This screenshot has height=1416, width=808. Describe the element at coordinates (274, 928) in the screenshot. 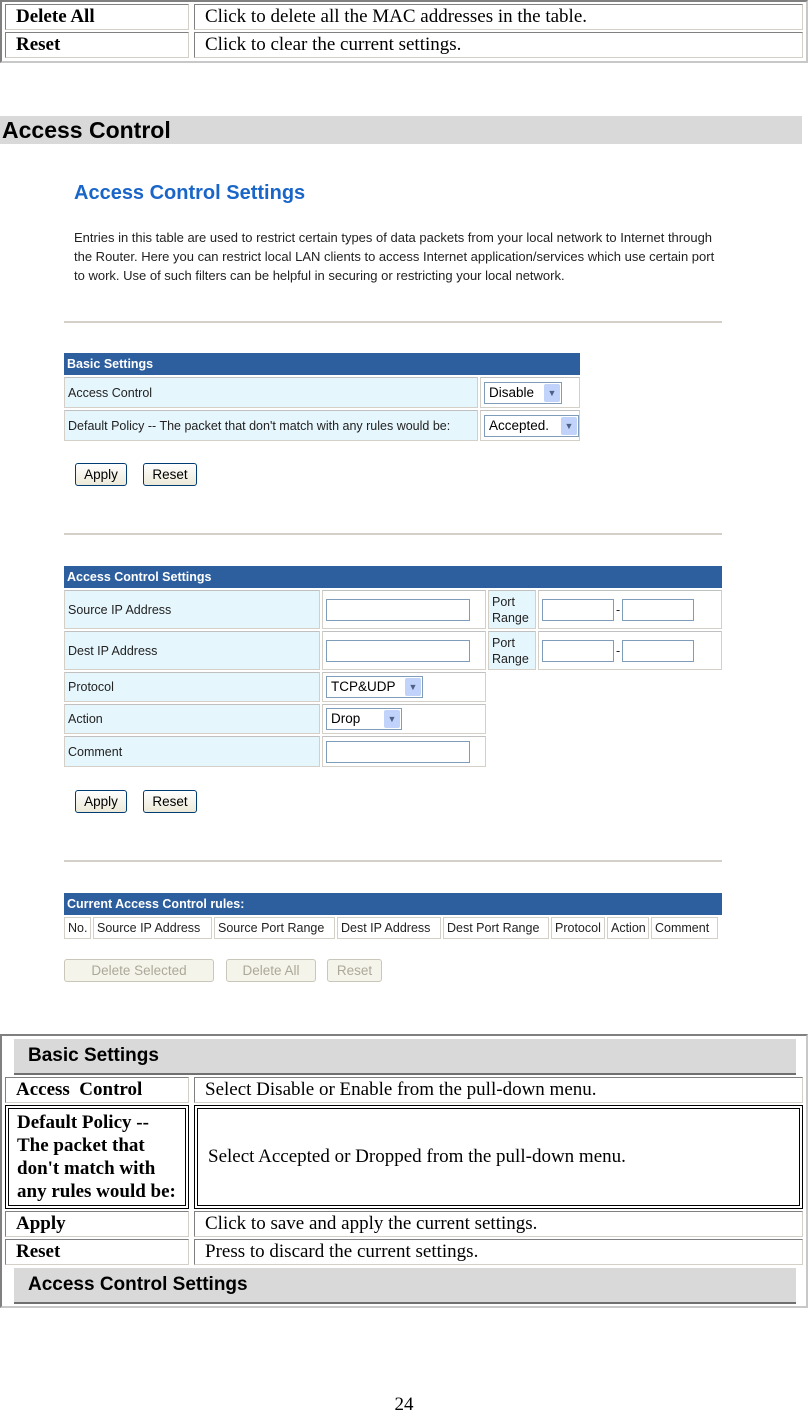

I see `column-header-source-port: Source Port Range` at that location.